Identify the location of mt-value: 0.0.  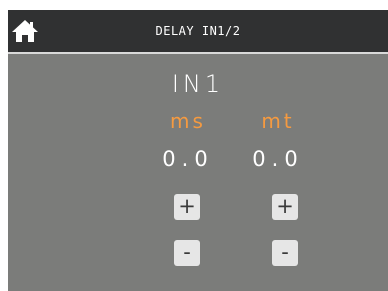
(278, 159).